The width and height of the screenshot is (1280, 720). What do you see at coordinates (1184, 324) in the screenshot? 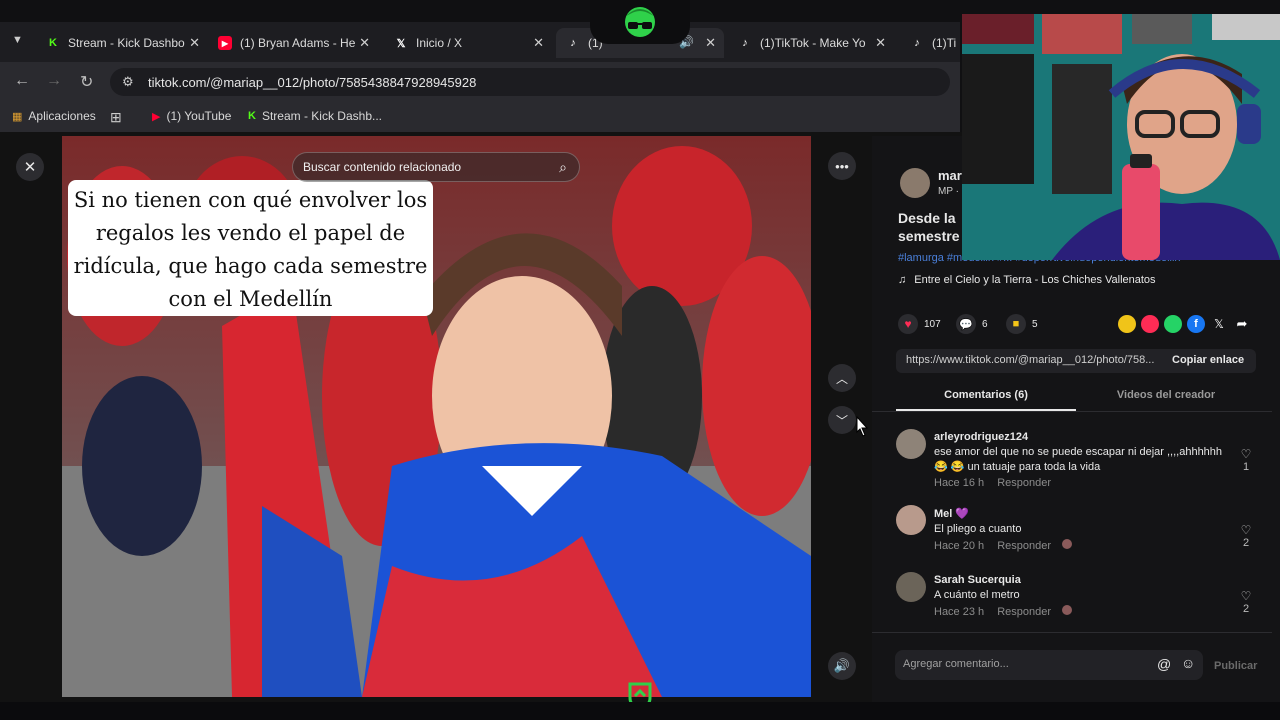
I see `share-icons: f 𝕏 ➦` at bounding box center [1184, 324].